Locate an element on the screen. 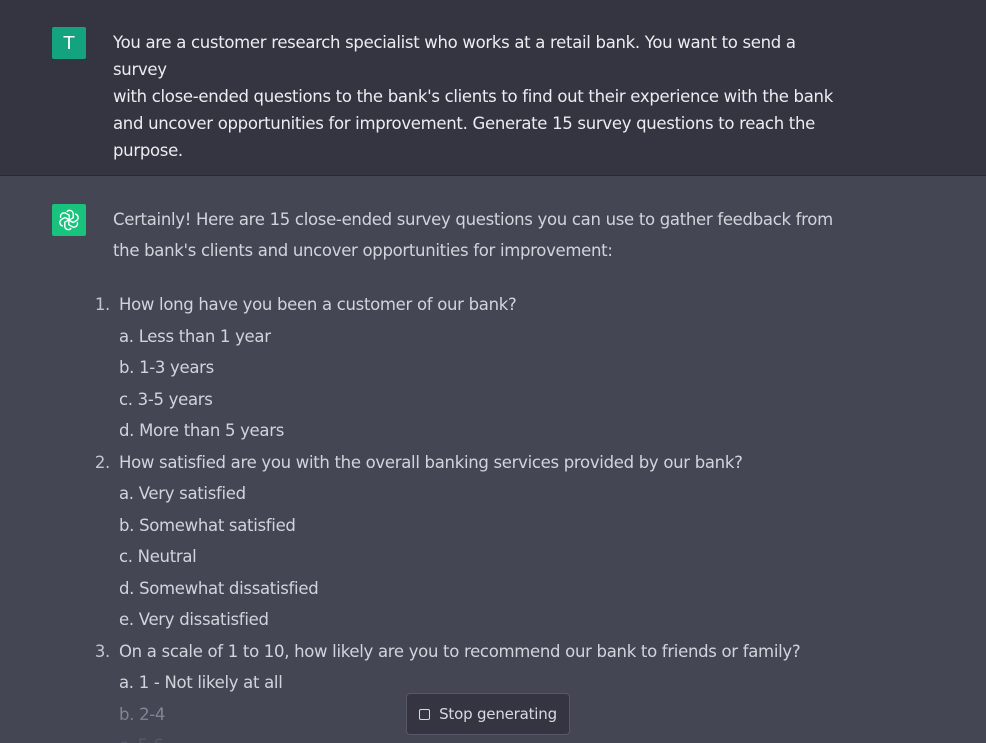  stop-generating-button: Stop generating is located at coordinates (488, 714).